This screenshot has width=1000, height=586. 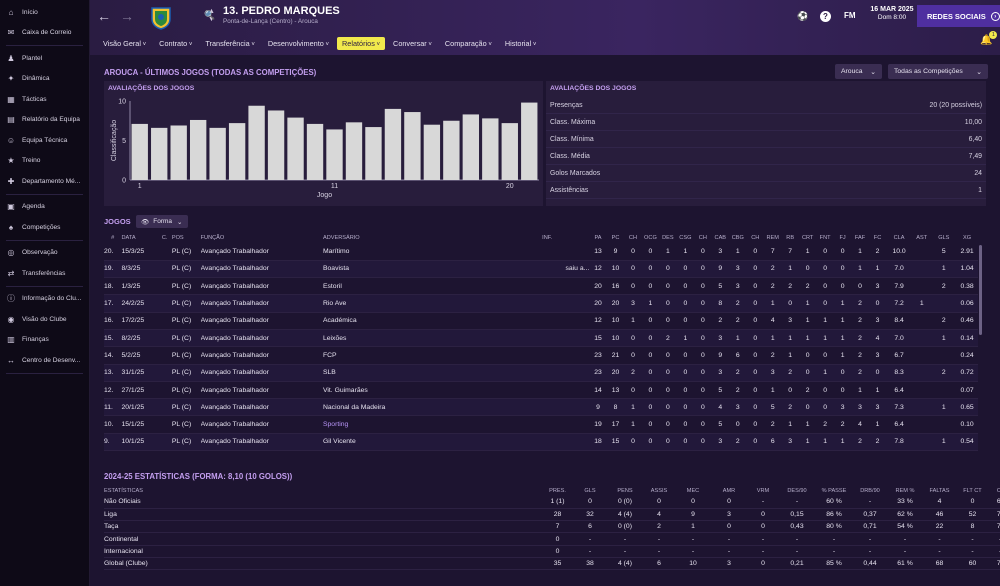 I want to click on tab-5: Conversar ˅, so click(x=412, y=43).